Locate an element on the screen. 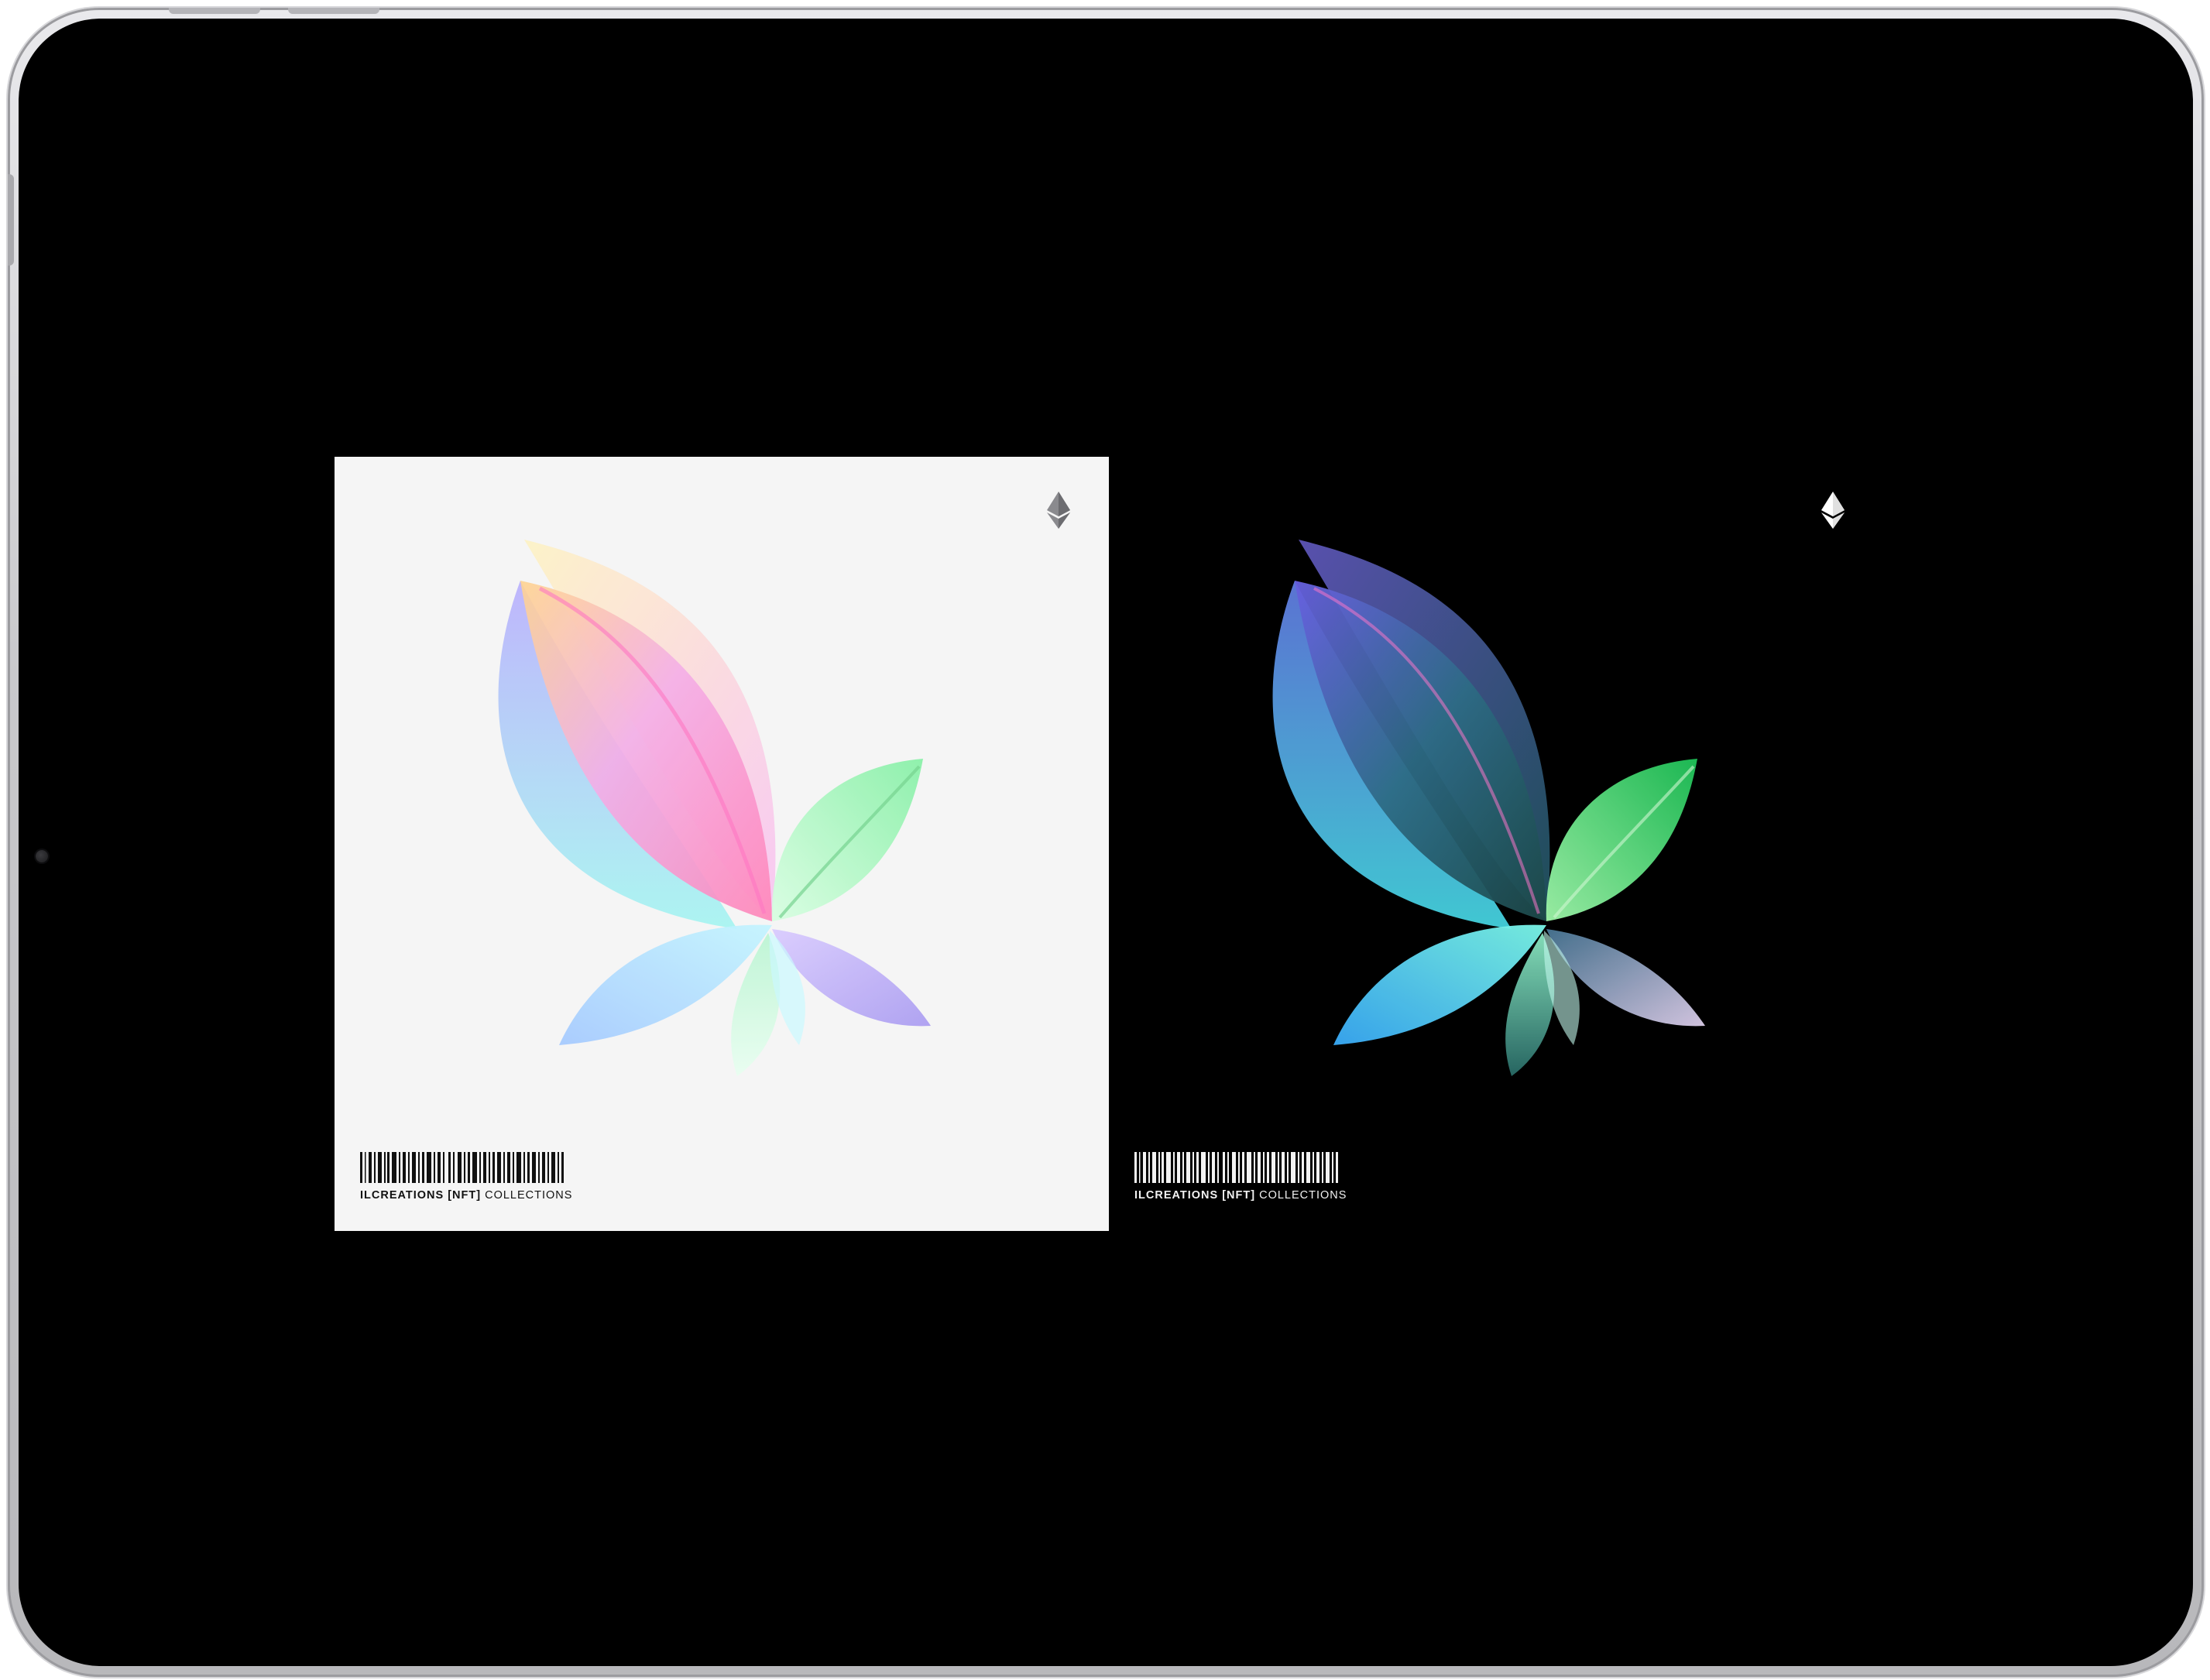  power-button is located at coordinates (11, 220).